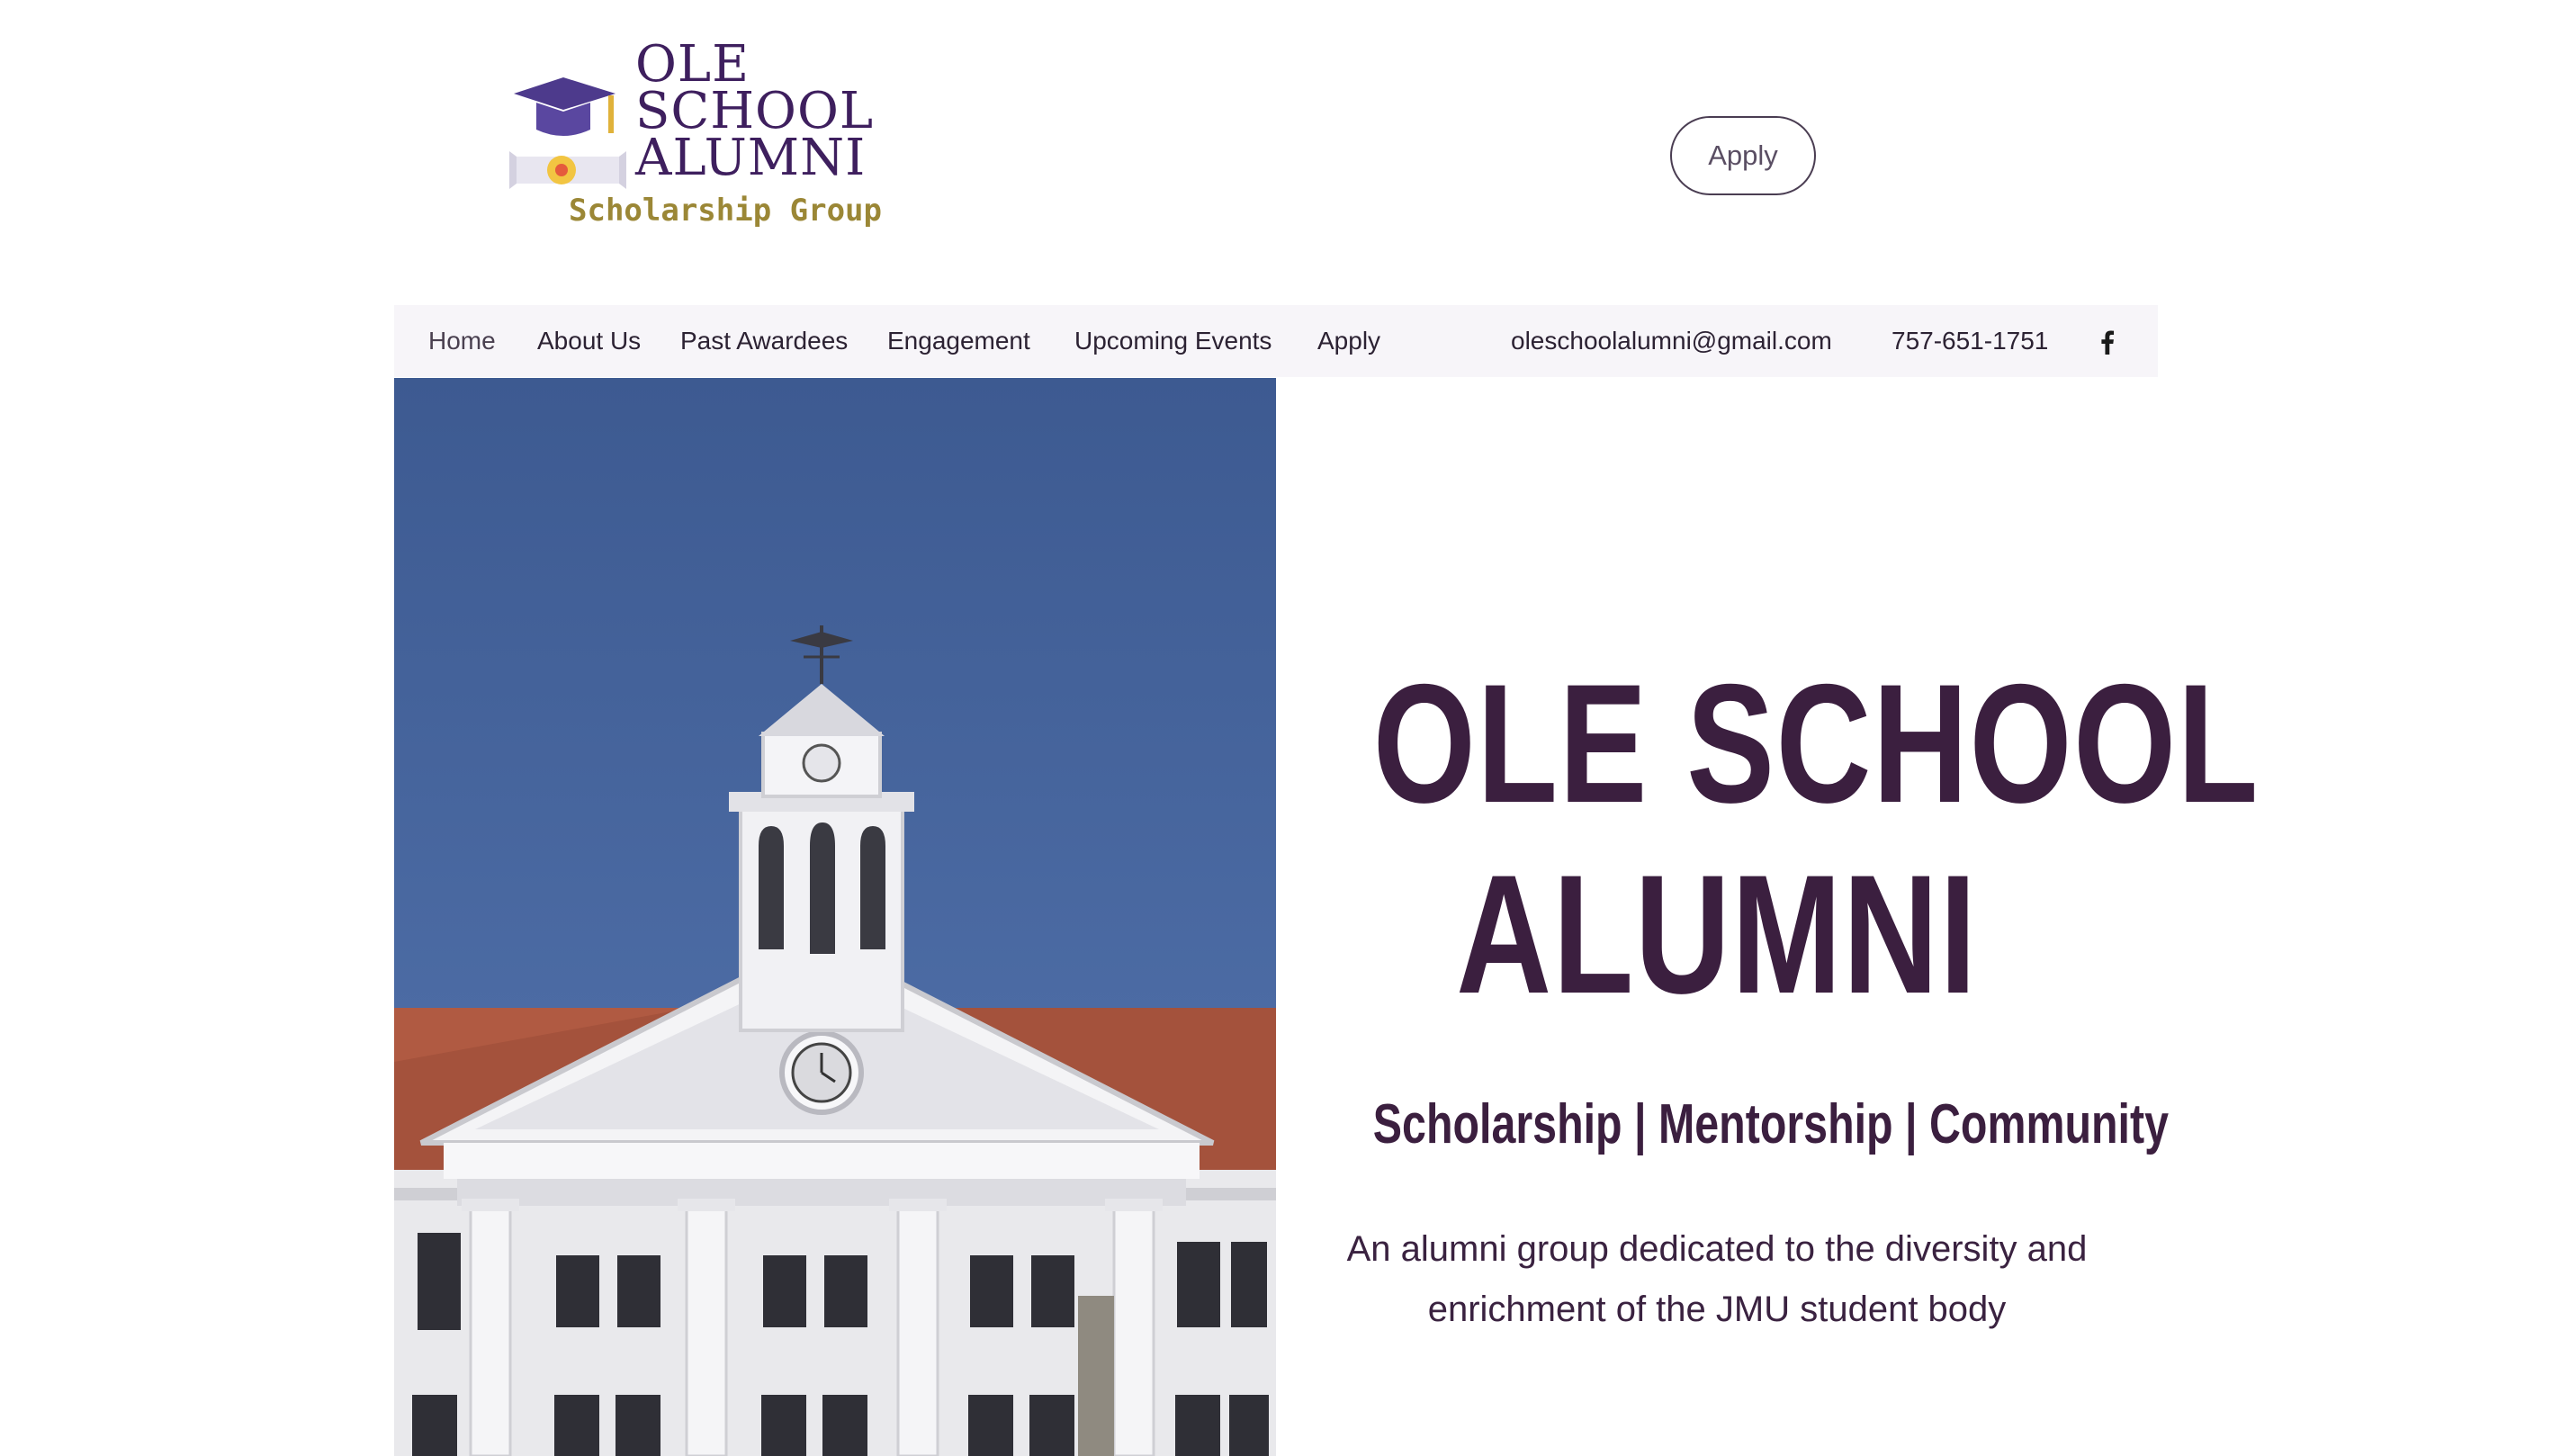 The image size is (2552, 1456). Describe the element at coordinates (755, 113) in the screenshot. I see `logo-title: OLE SCHOOL ALUMNI` at that location.